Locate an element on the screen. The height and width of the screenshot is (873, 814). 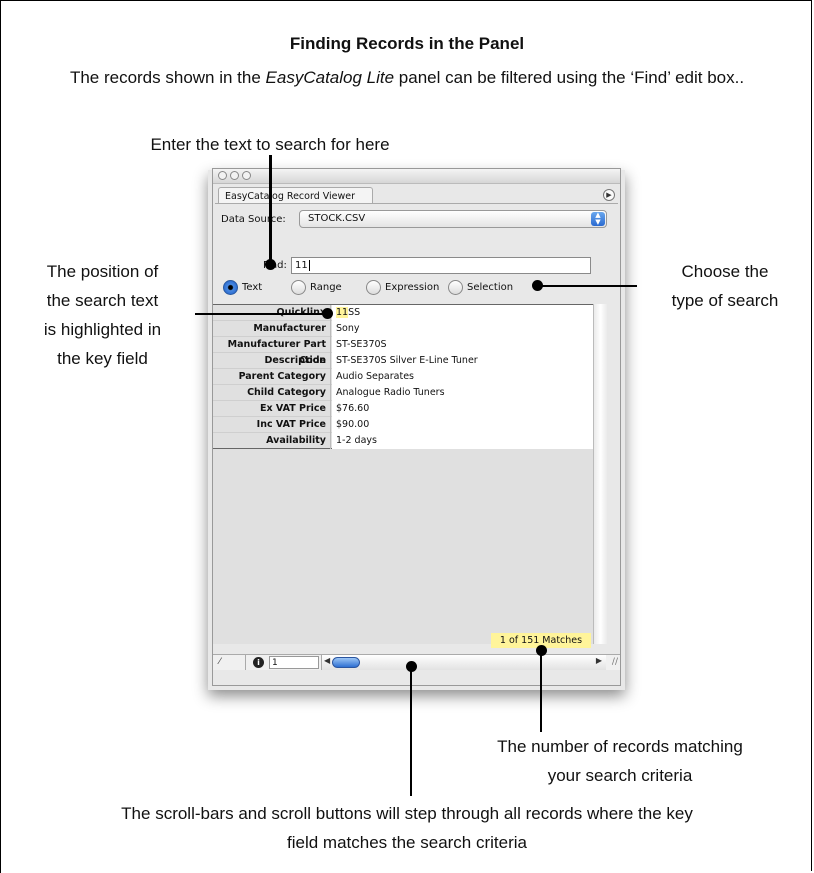
page-title: Finding Records in the Panel is located at coordinates (407, 43).